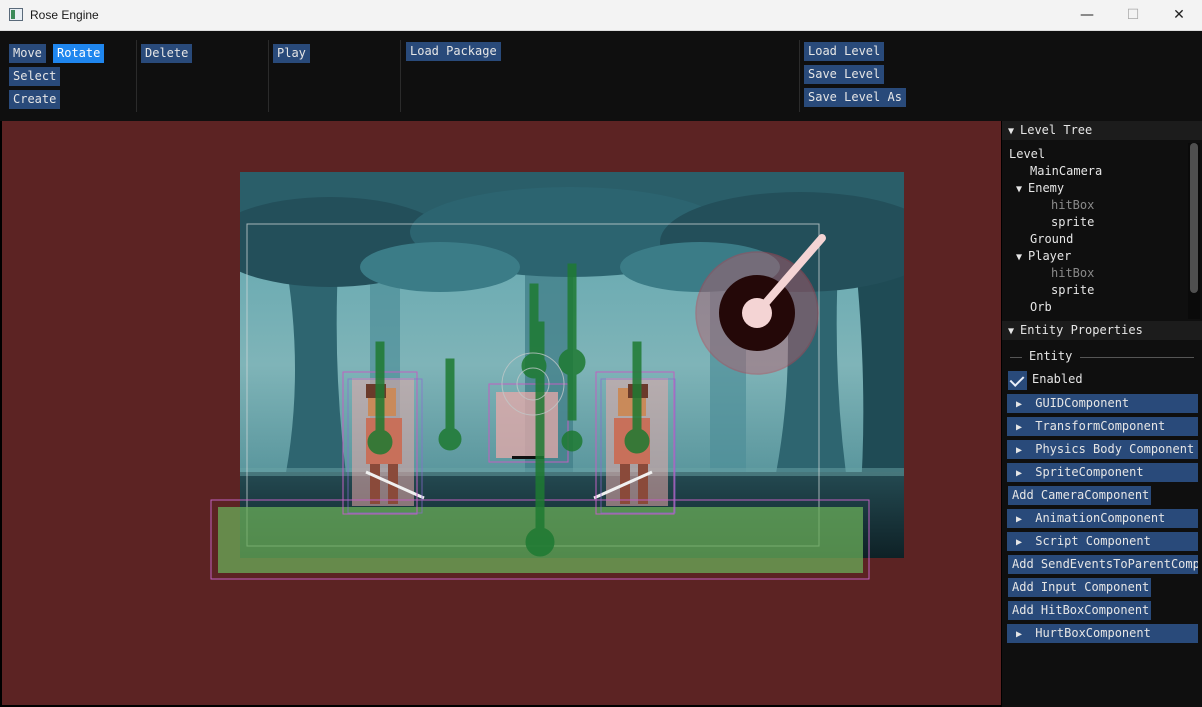  Describe the element at coordinates (1102, 403) in the screenshot. I see `guid-component-header: ▶ GUIDComponent` at that location.